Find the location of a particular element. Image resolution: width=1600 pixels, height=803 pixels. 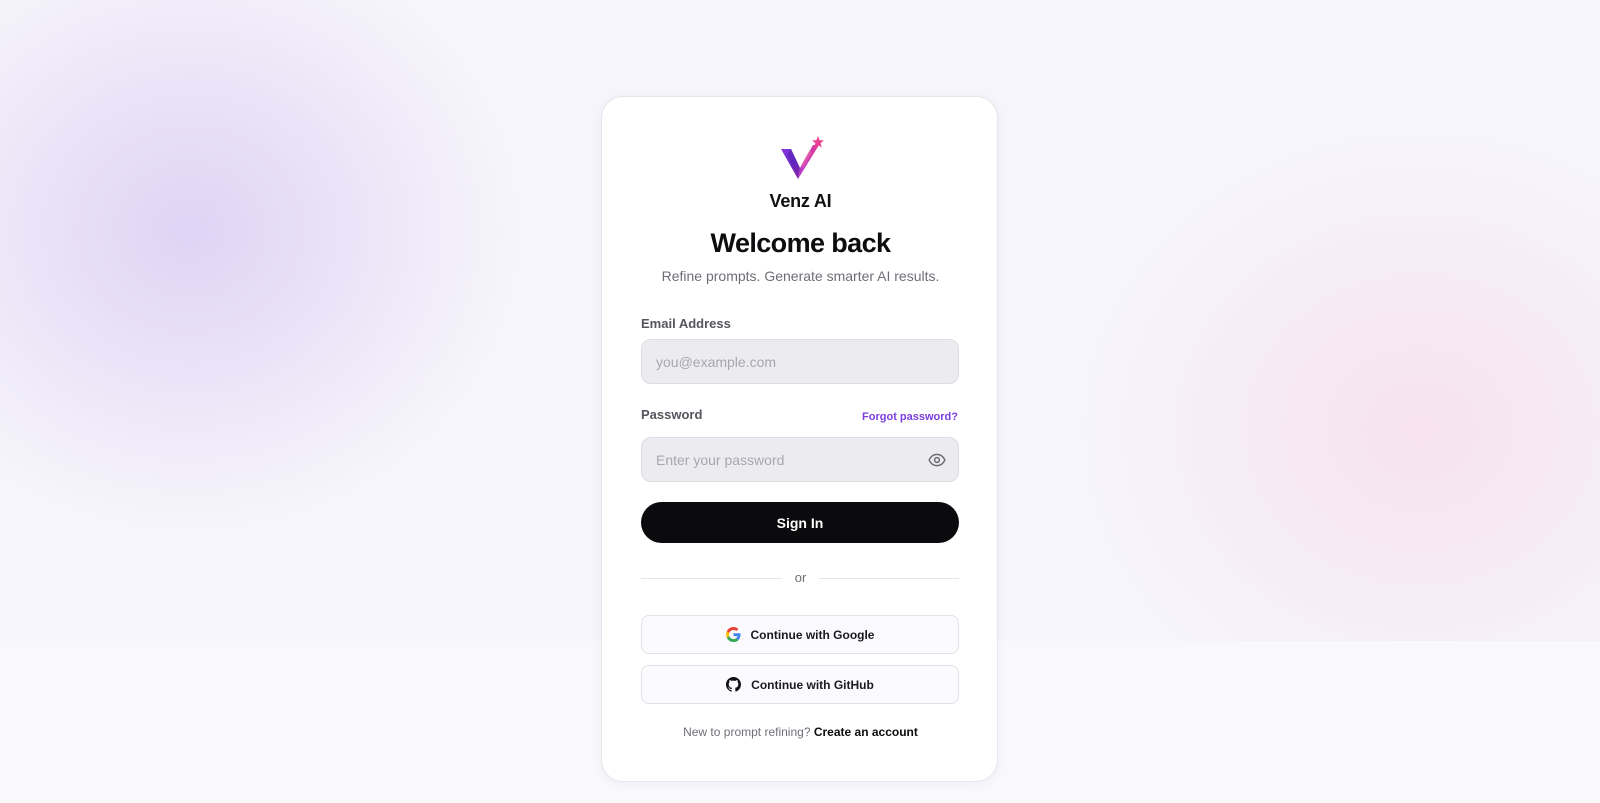

continue-with-github-button: Continue with GitHub is located at coordinates (800, 684).